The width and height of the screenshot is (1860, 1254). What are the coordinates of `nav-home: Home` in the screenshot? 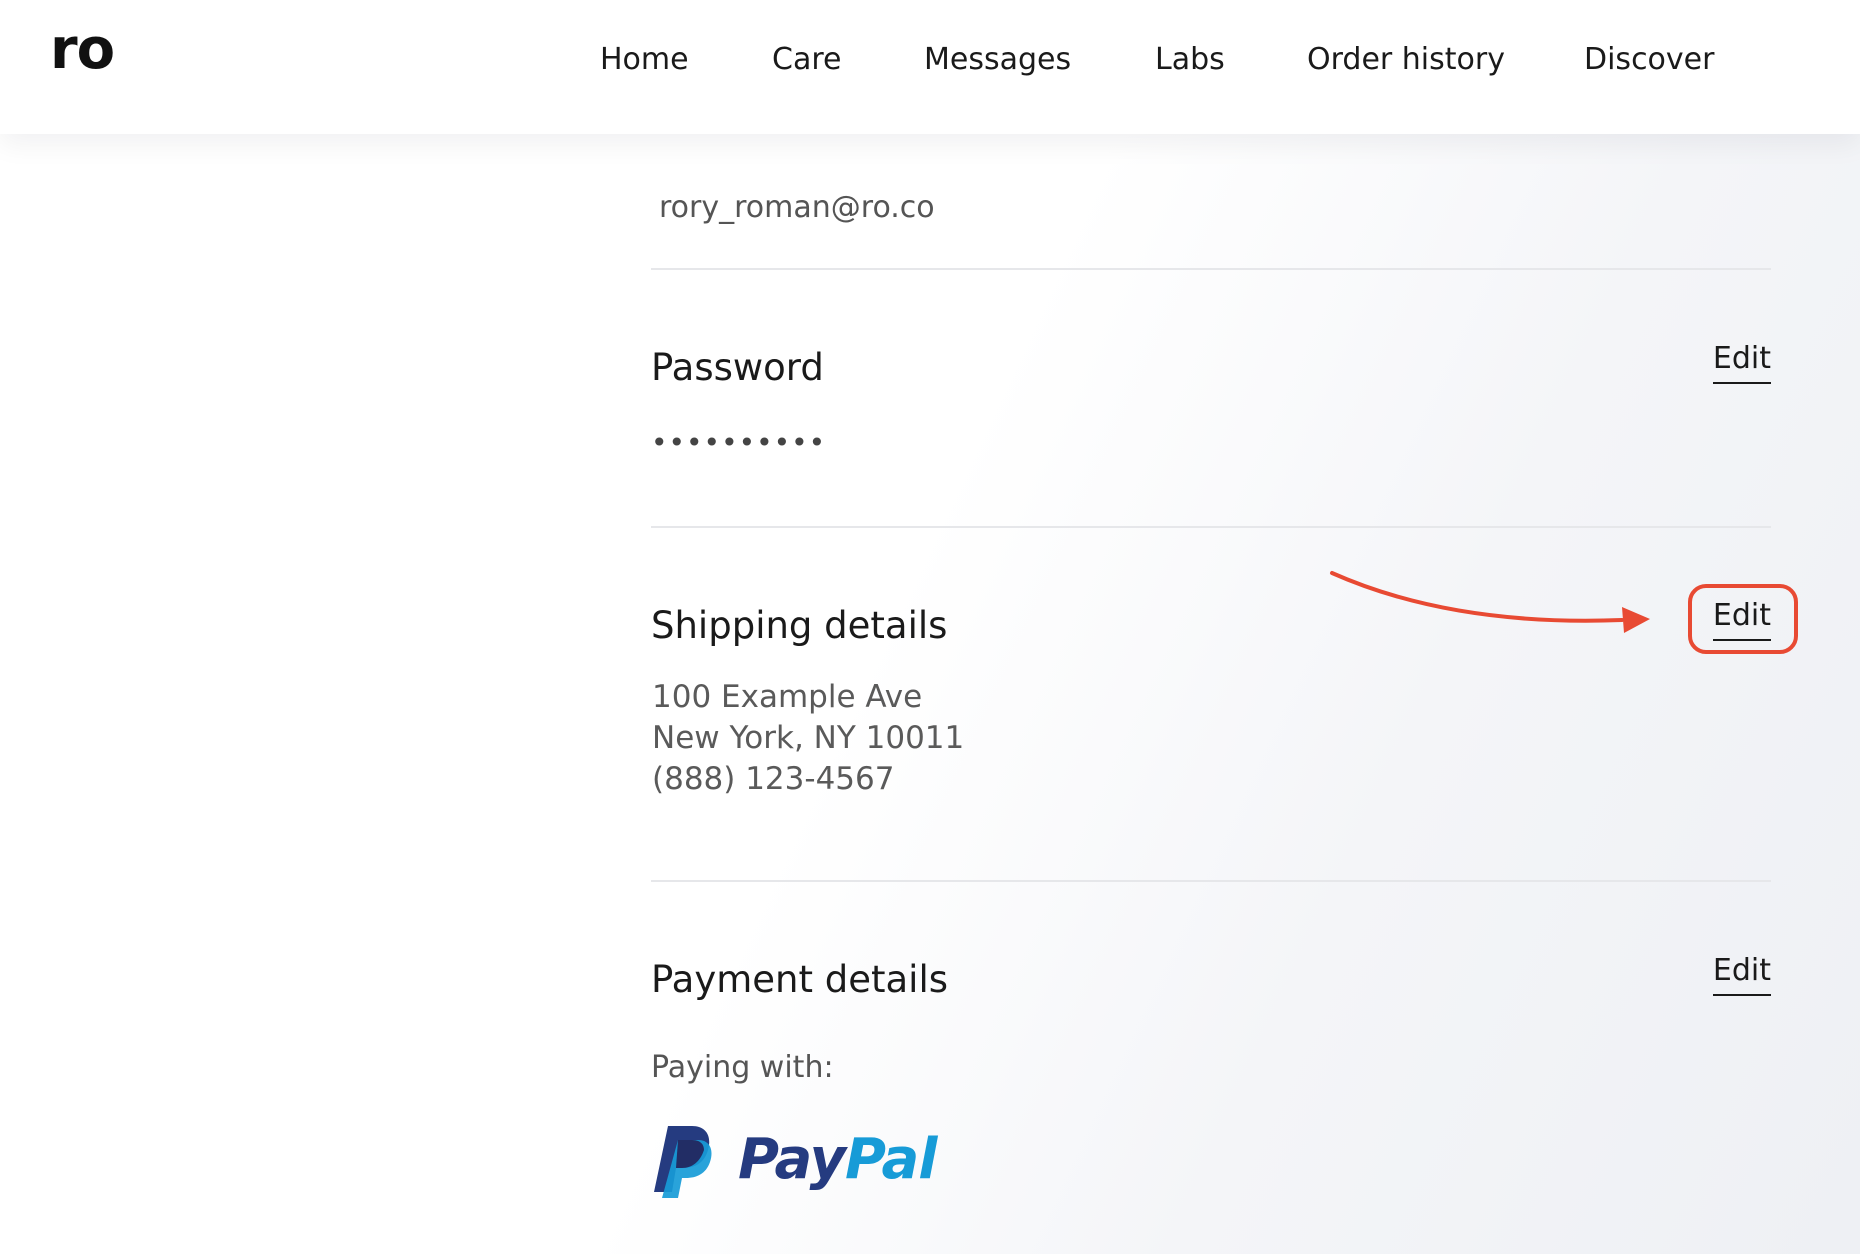 It's located at (644, 60).